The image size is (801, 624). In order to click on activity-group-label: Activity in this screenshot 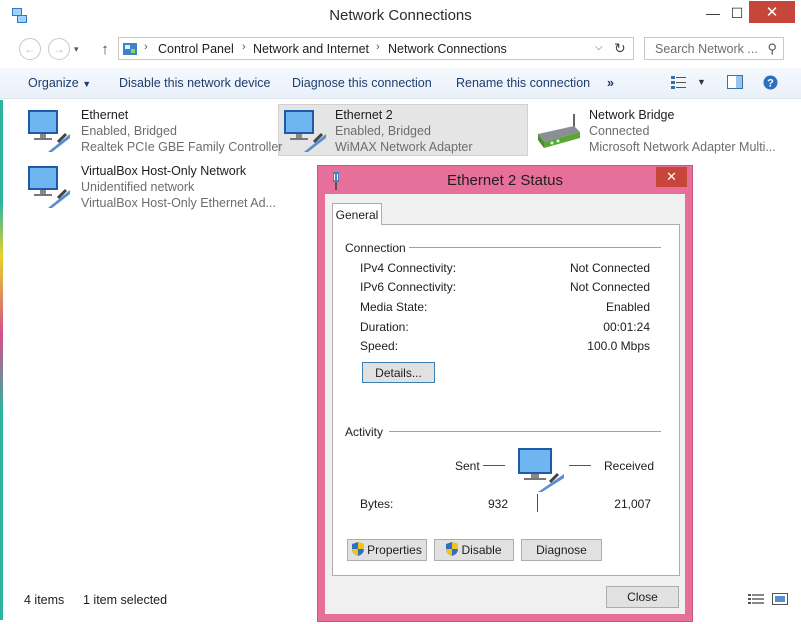, I will do `click(364, 432)`.